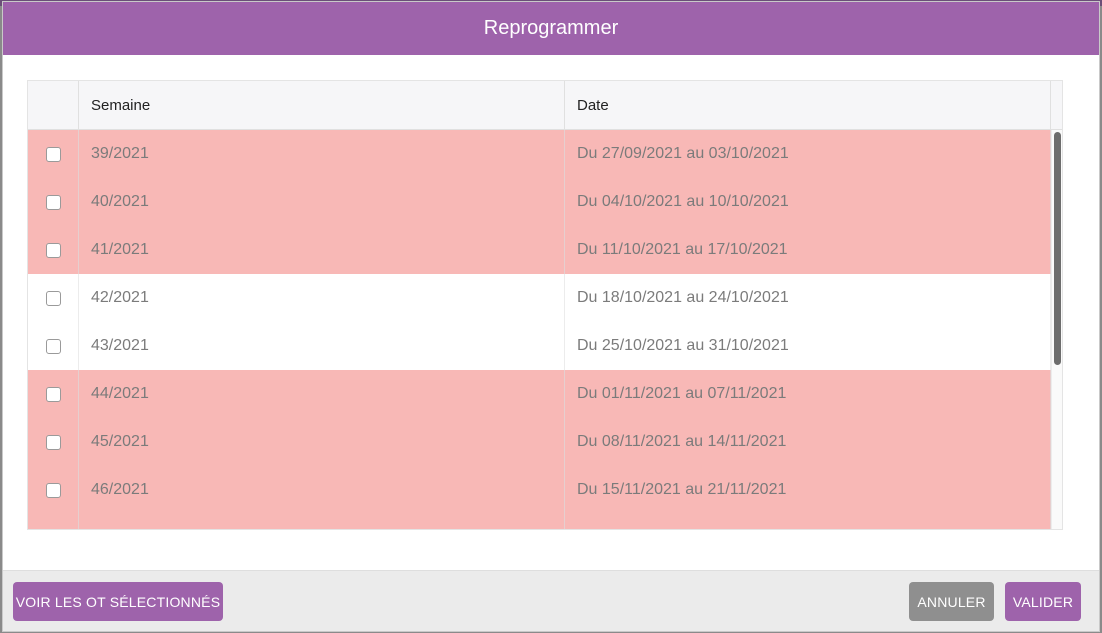 The width and height of the screenshot is (1102, 633). Describe the element at coordinates (1057, 248) in the screenshot. I see `table-scrollbar-thumb` at that location.